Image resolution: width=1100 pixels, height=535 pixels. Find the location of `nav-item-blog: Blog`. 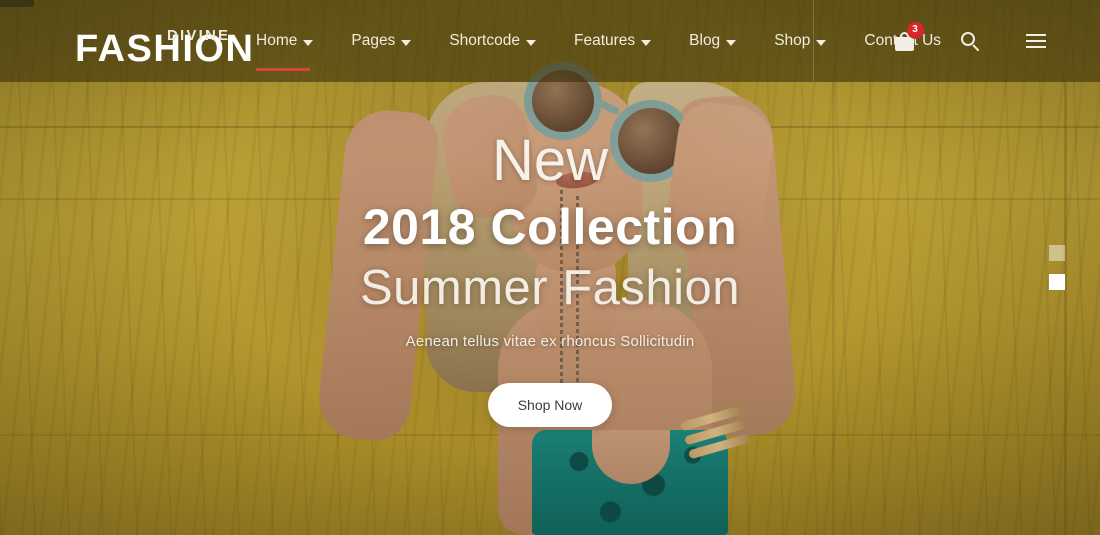

nav-item-blog: Blog is located at coordinates (713, 41).